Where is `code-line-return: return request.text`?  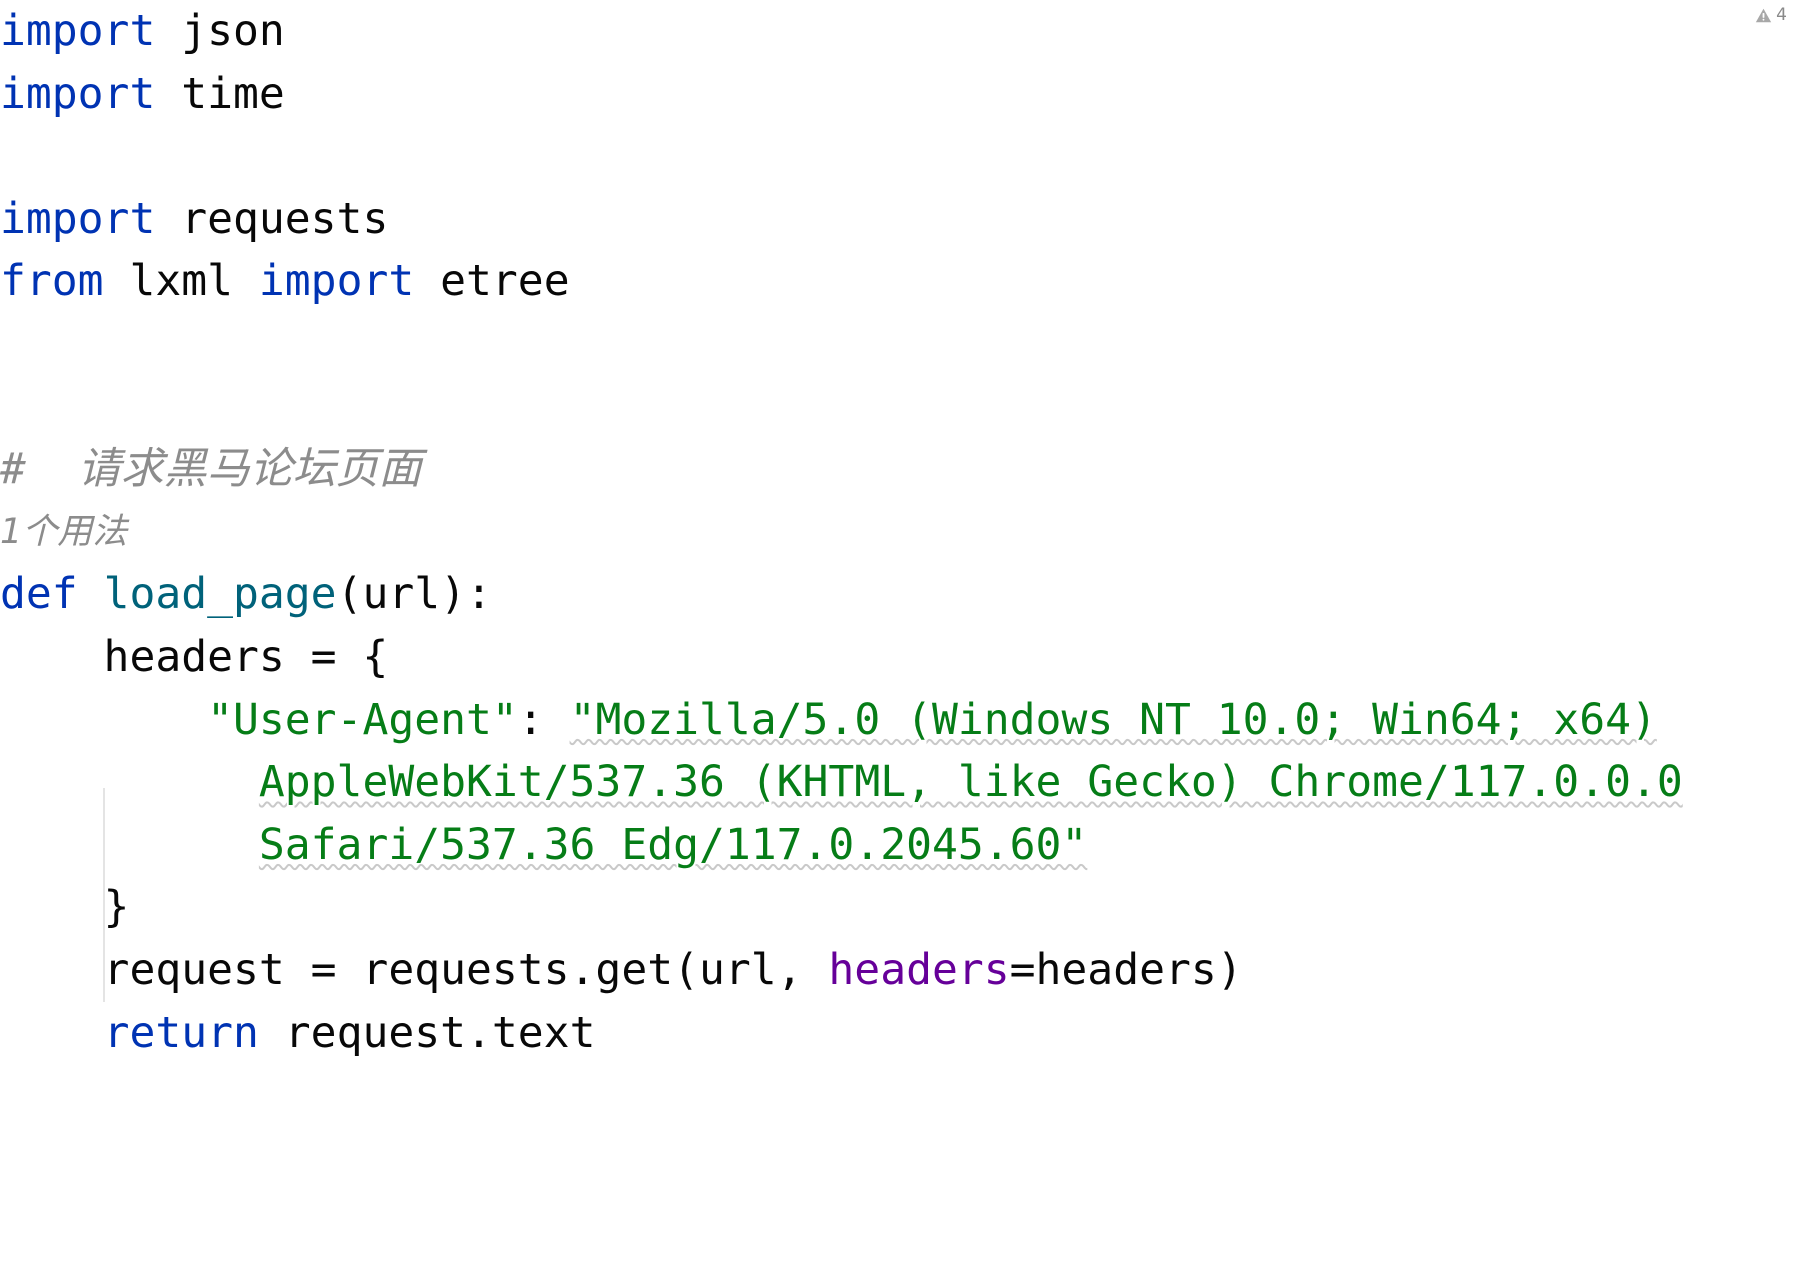
code-line-return: return request.text is located at coordinates (897, 1033).